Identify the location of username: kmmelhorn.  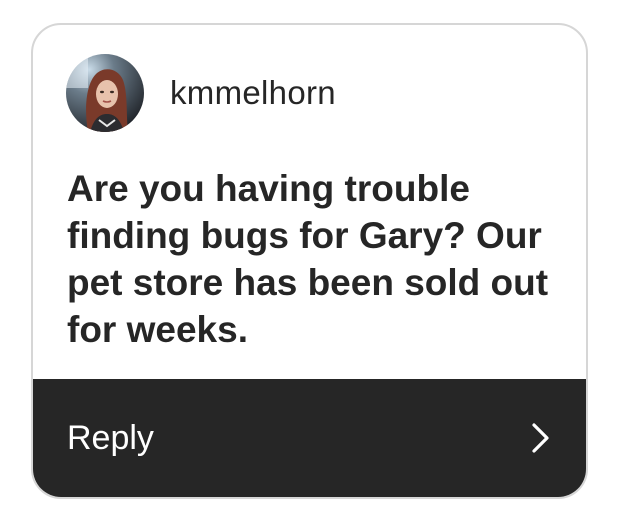
(253, 93).